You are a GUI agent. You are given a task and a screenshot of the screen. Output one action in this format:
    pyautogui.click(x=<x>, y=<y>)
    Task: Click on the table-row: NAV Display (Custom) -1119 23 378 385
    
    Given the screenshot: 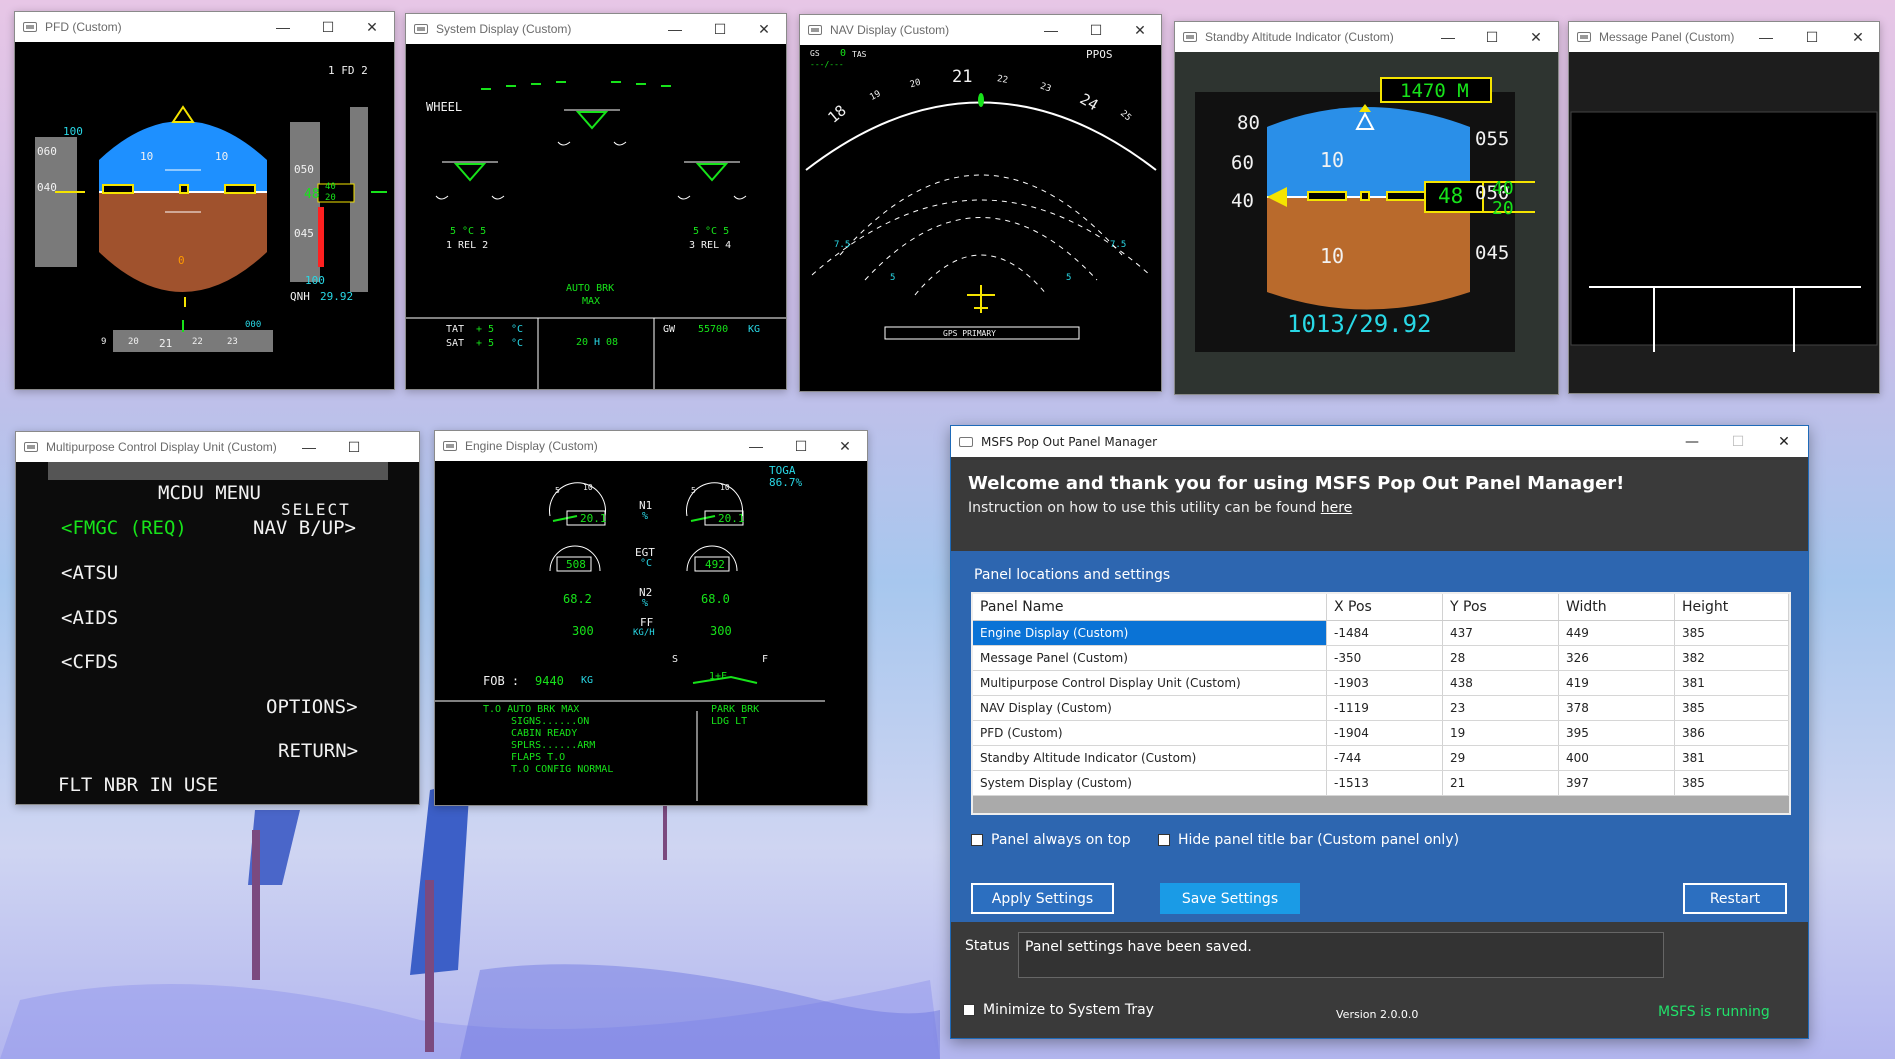 What is the action you would take?
    pyautogui.click(x=1381, y=708)
    